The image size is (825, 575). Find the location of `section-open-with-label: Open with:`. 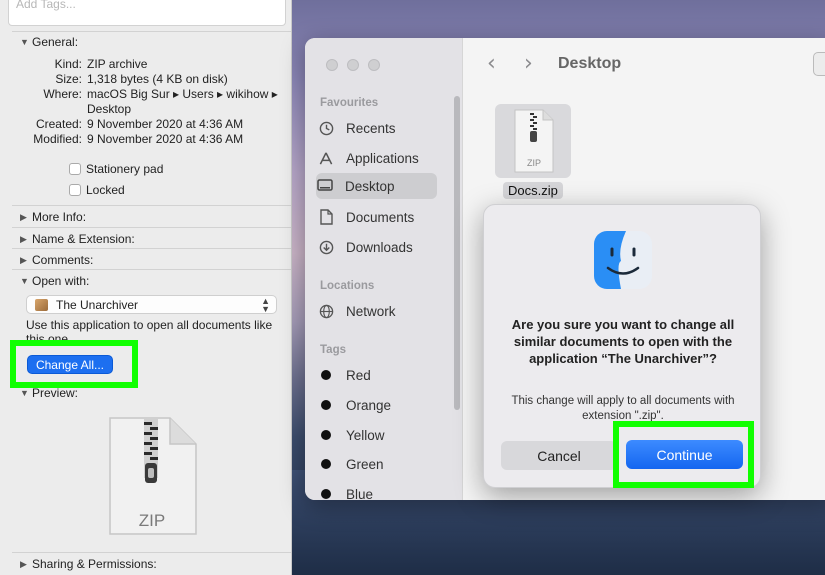

section-open-with-label: Open with: is located at coordinates (61, 281).